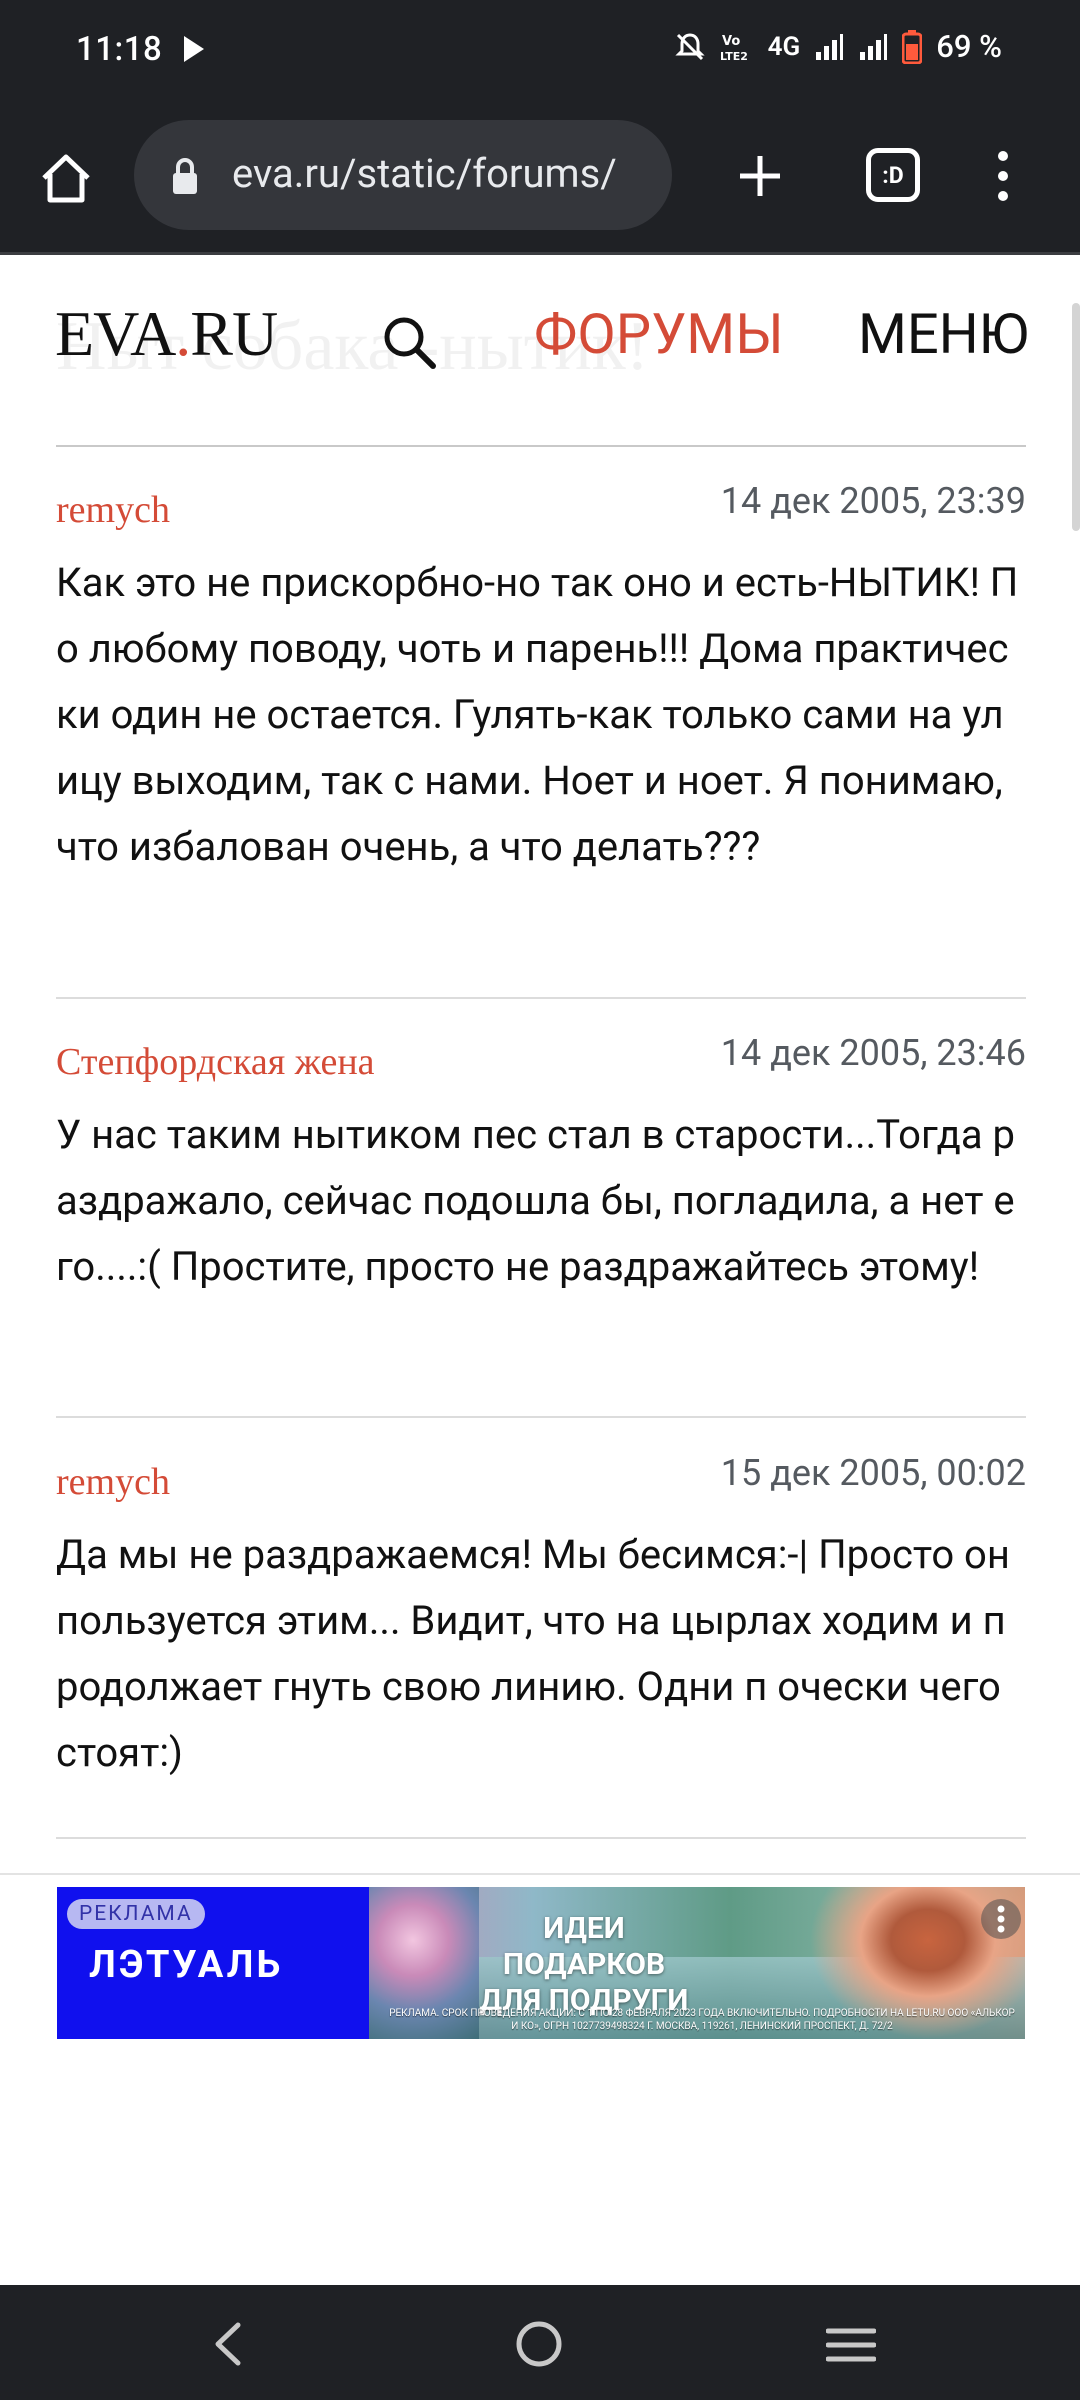 The image size is (1080, 2400). What do you see at coordinates (115, 333) in the screenshot?
I see `logo-eva: EVA` at bounding box center [115, 333].